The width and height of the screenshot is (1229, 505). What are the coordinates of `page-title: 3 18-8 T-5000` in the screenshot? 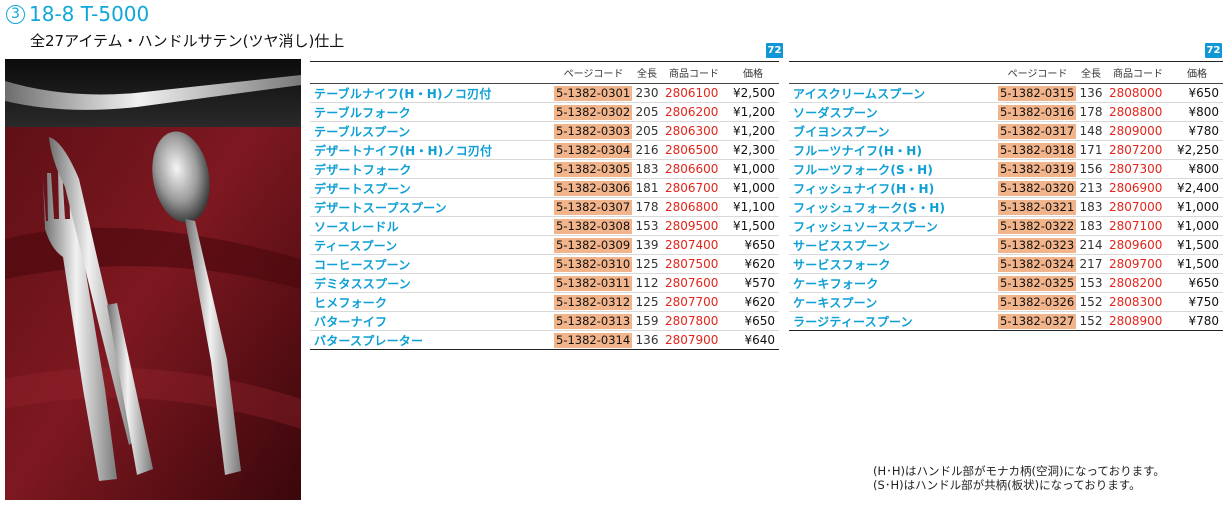 It's located at (77, 14).